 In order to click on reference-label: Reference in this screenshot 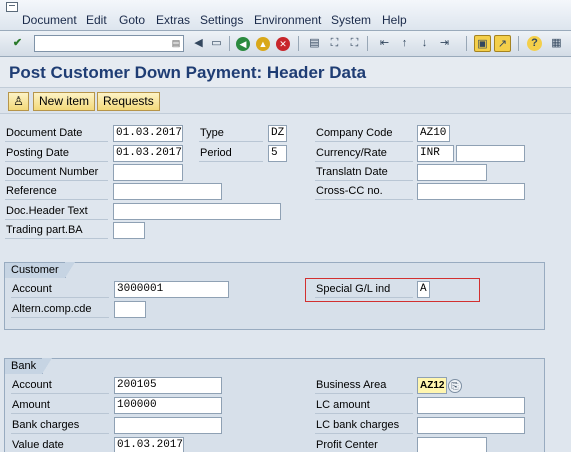, I will do `click(56, 191)`.